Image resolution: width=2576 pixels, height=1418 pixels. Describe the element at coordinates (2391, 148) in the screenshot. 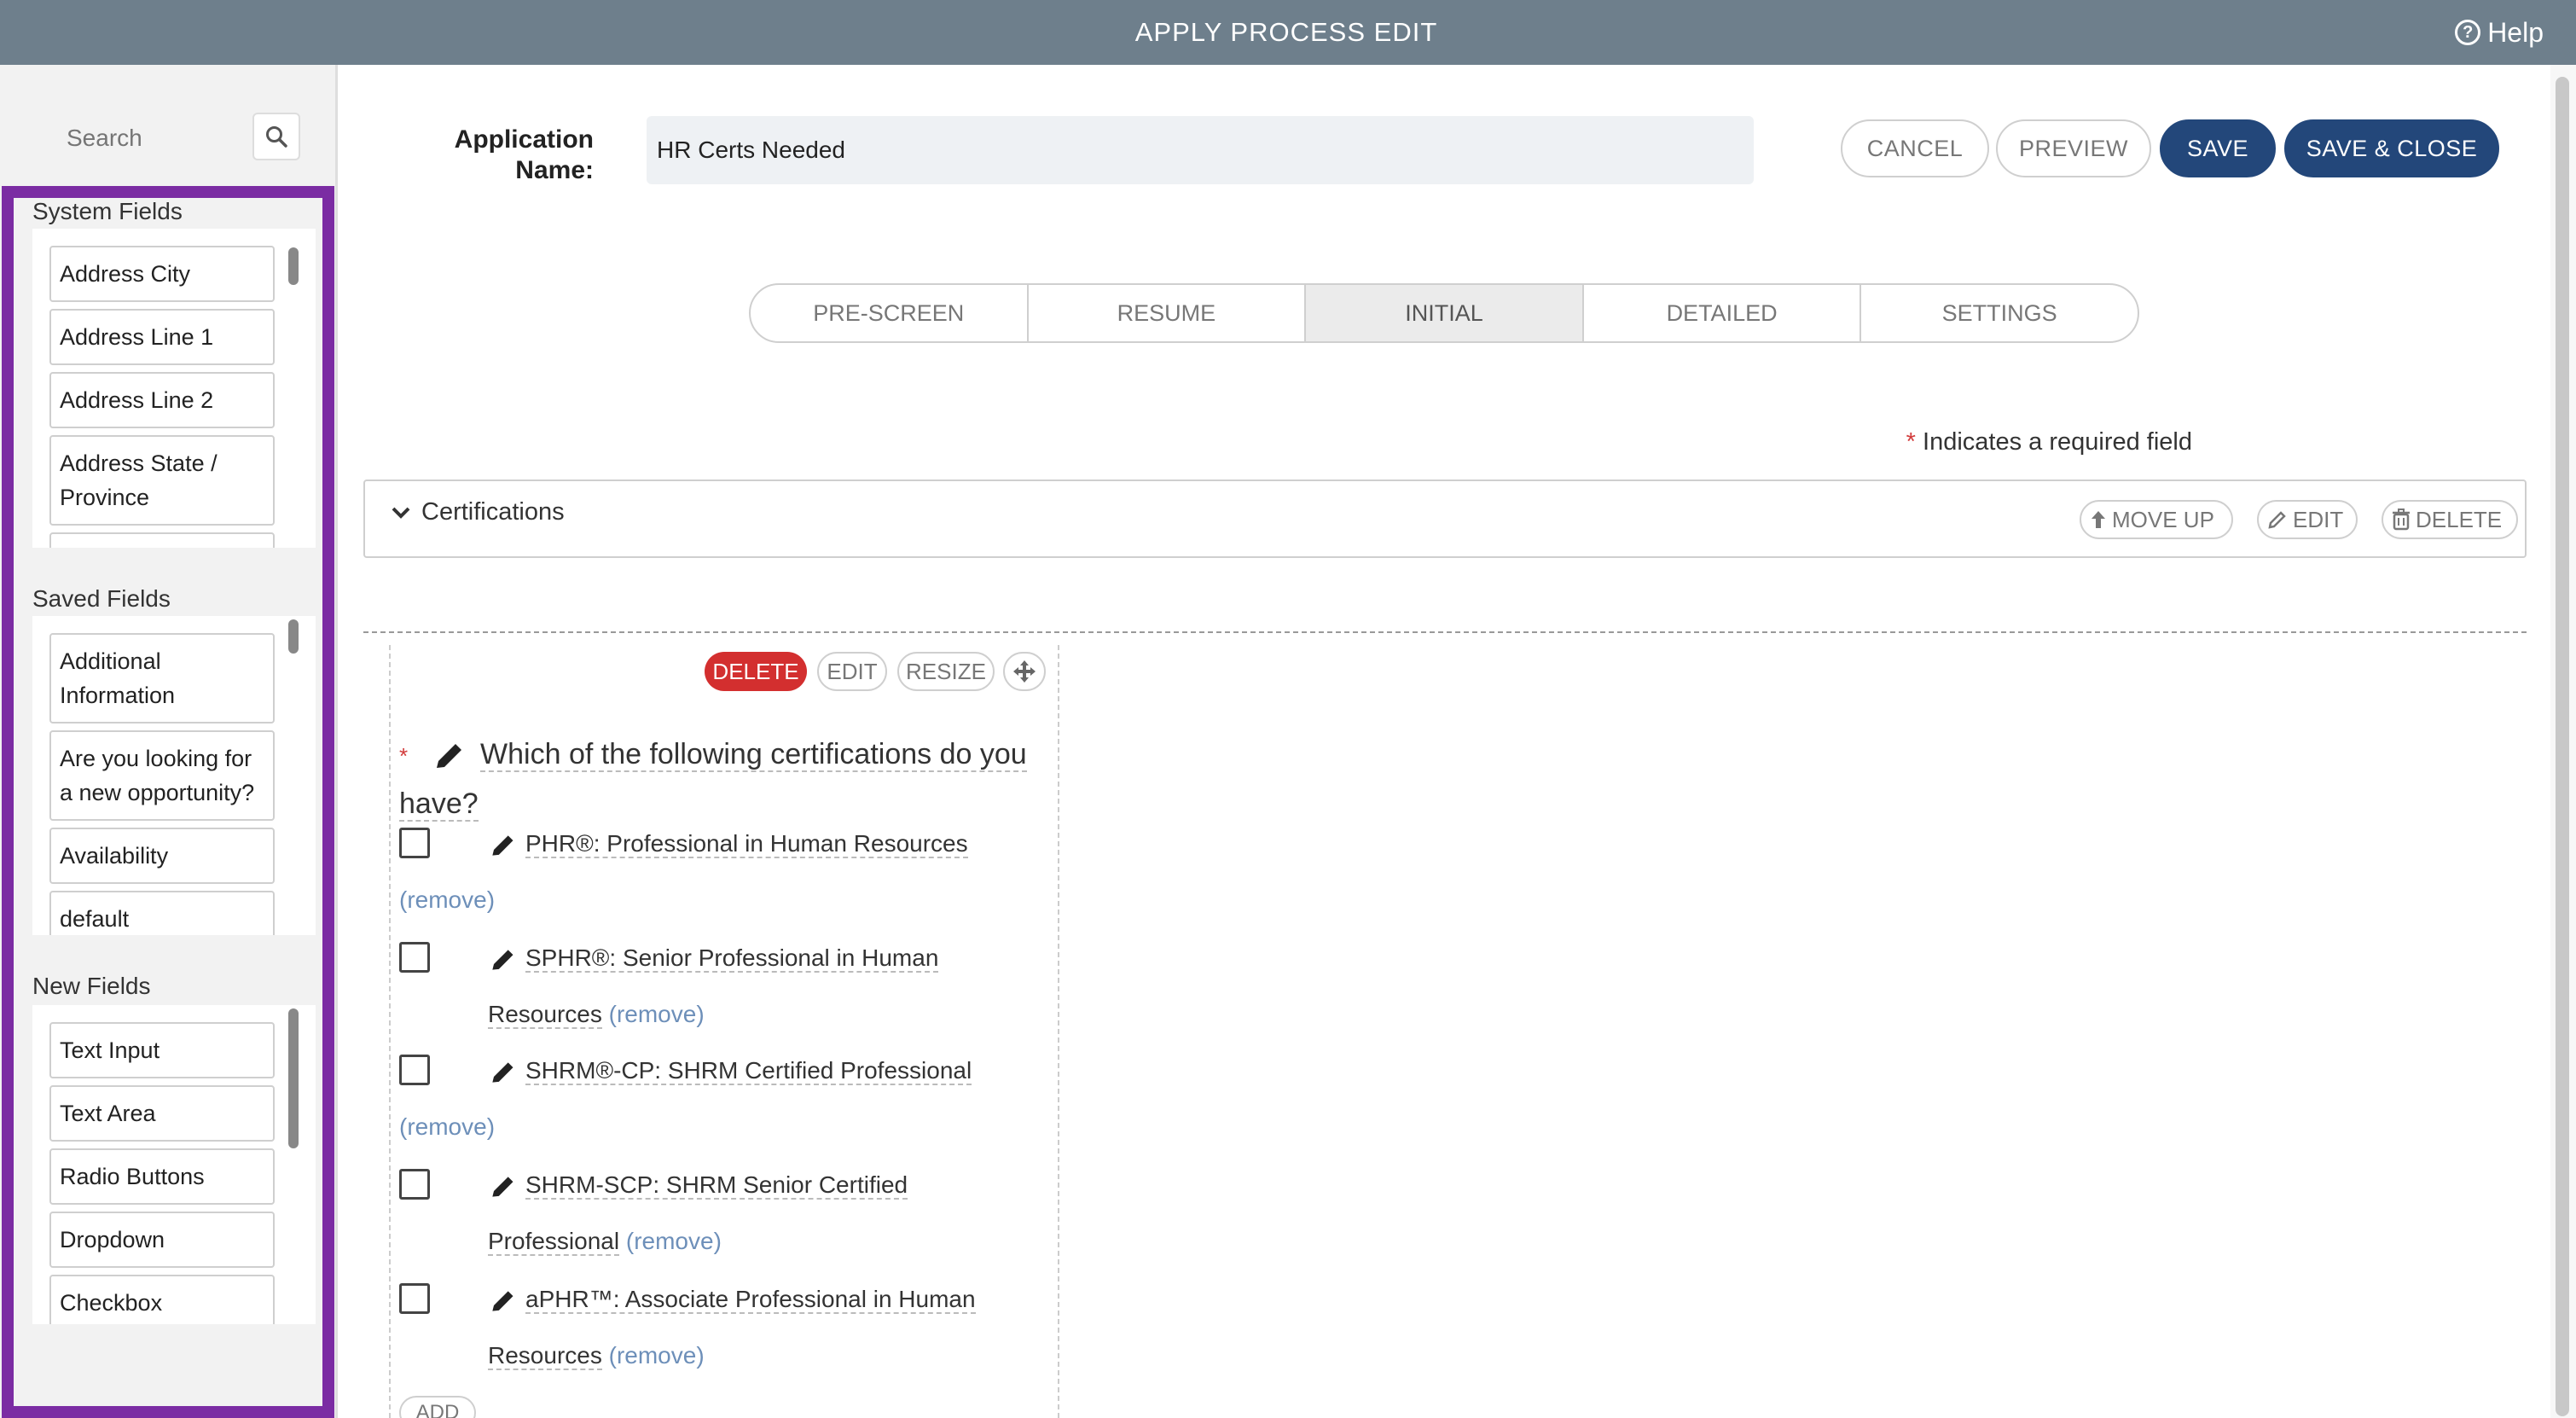

I see `save-close-button: SAVE & CLOSE` at that location.